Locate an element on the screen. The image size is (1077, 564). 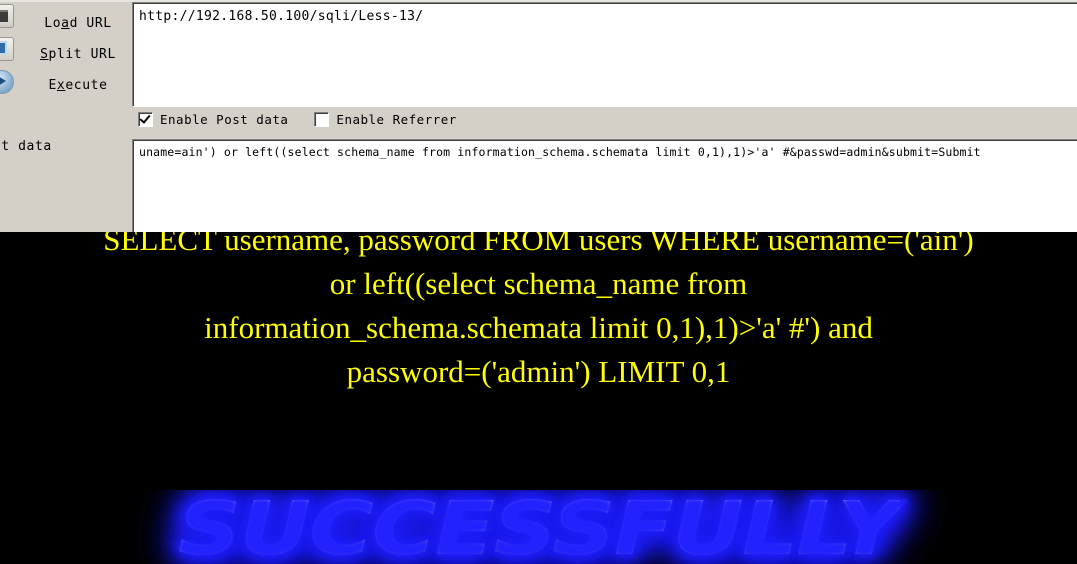
load-url-label-post: d URL is located at coordinates (90, 23).